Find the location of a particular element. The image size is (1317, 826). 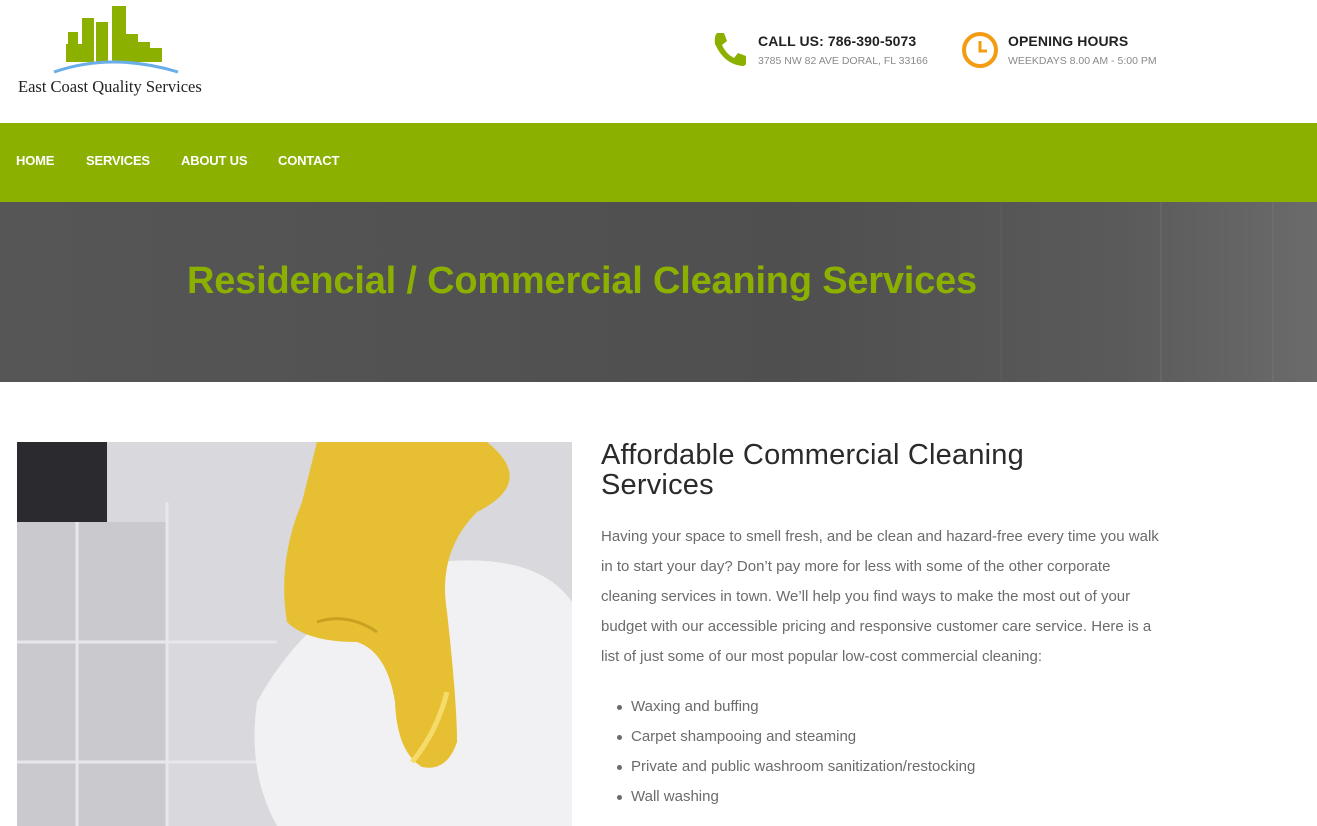

list-item: Wall washing is located at coordinates (894, 797).